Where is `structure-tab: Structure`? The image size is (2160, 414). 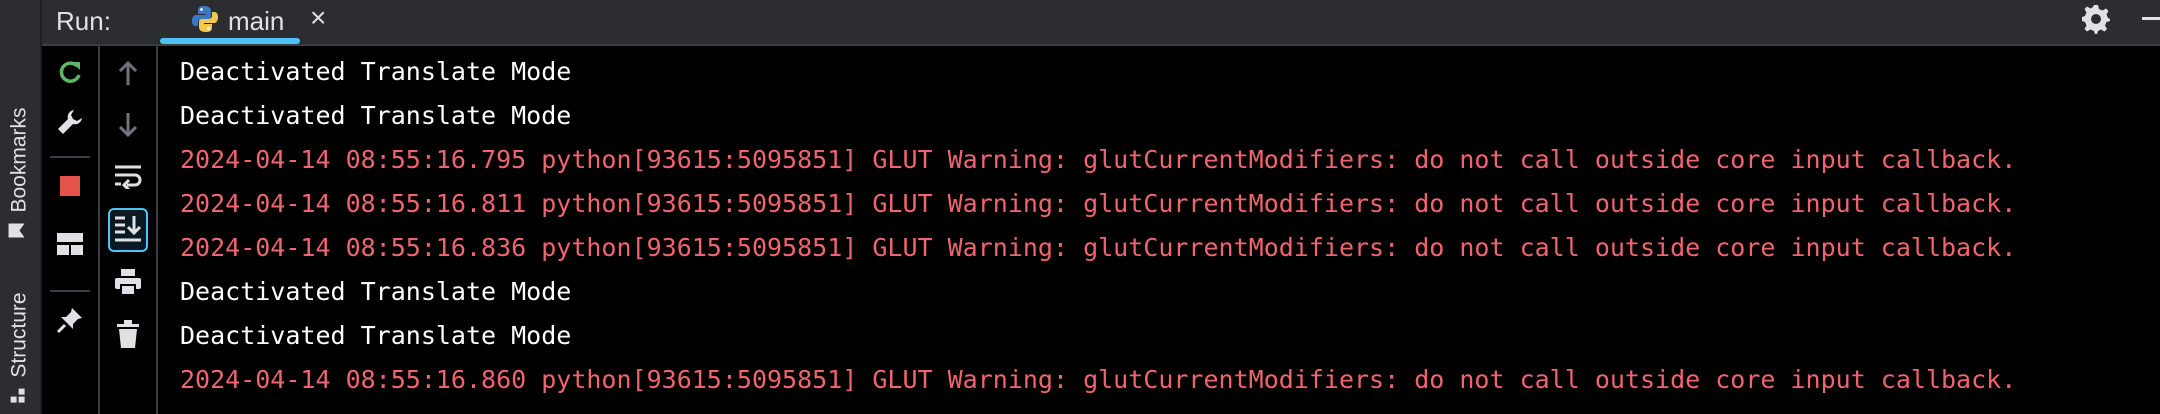 structure-tab: Structure is located at coordinates (20, 348).